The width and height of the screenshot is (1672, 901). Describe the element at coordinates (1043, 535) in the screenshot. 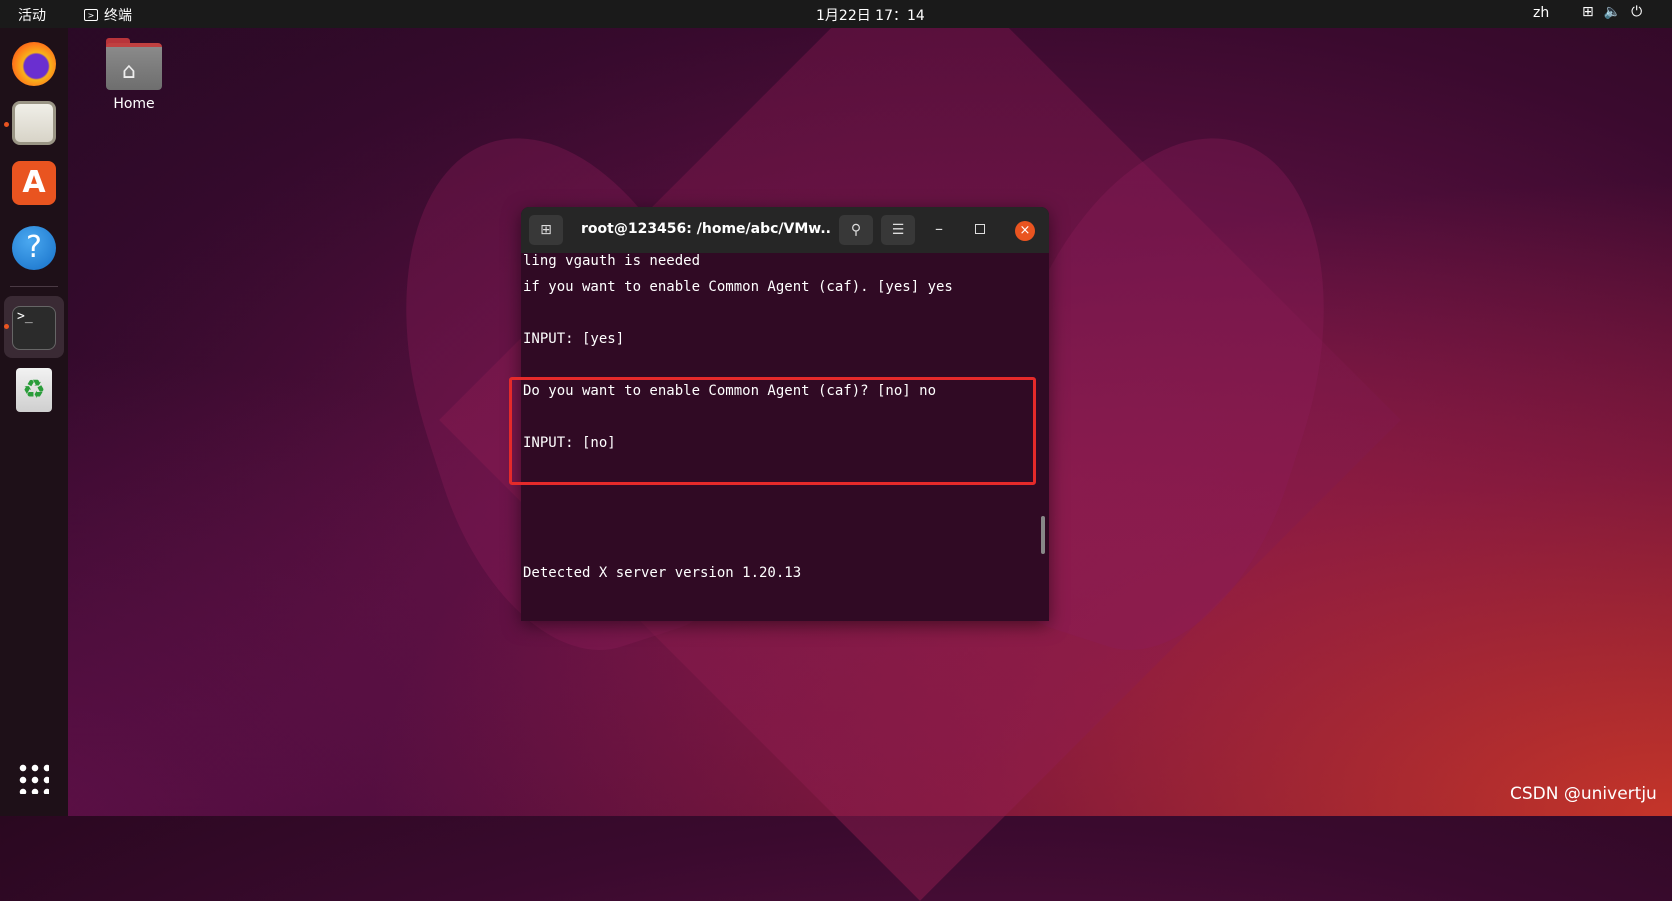

I see `scrollbar` at that location.